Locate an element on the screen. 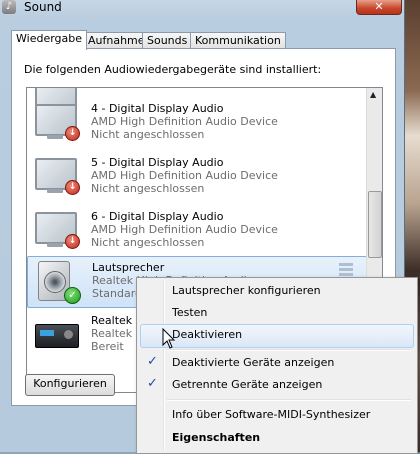  tab-sounds: Sounds is located at coordinates (167, 40).